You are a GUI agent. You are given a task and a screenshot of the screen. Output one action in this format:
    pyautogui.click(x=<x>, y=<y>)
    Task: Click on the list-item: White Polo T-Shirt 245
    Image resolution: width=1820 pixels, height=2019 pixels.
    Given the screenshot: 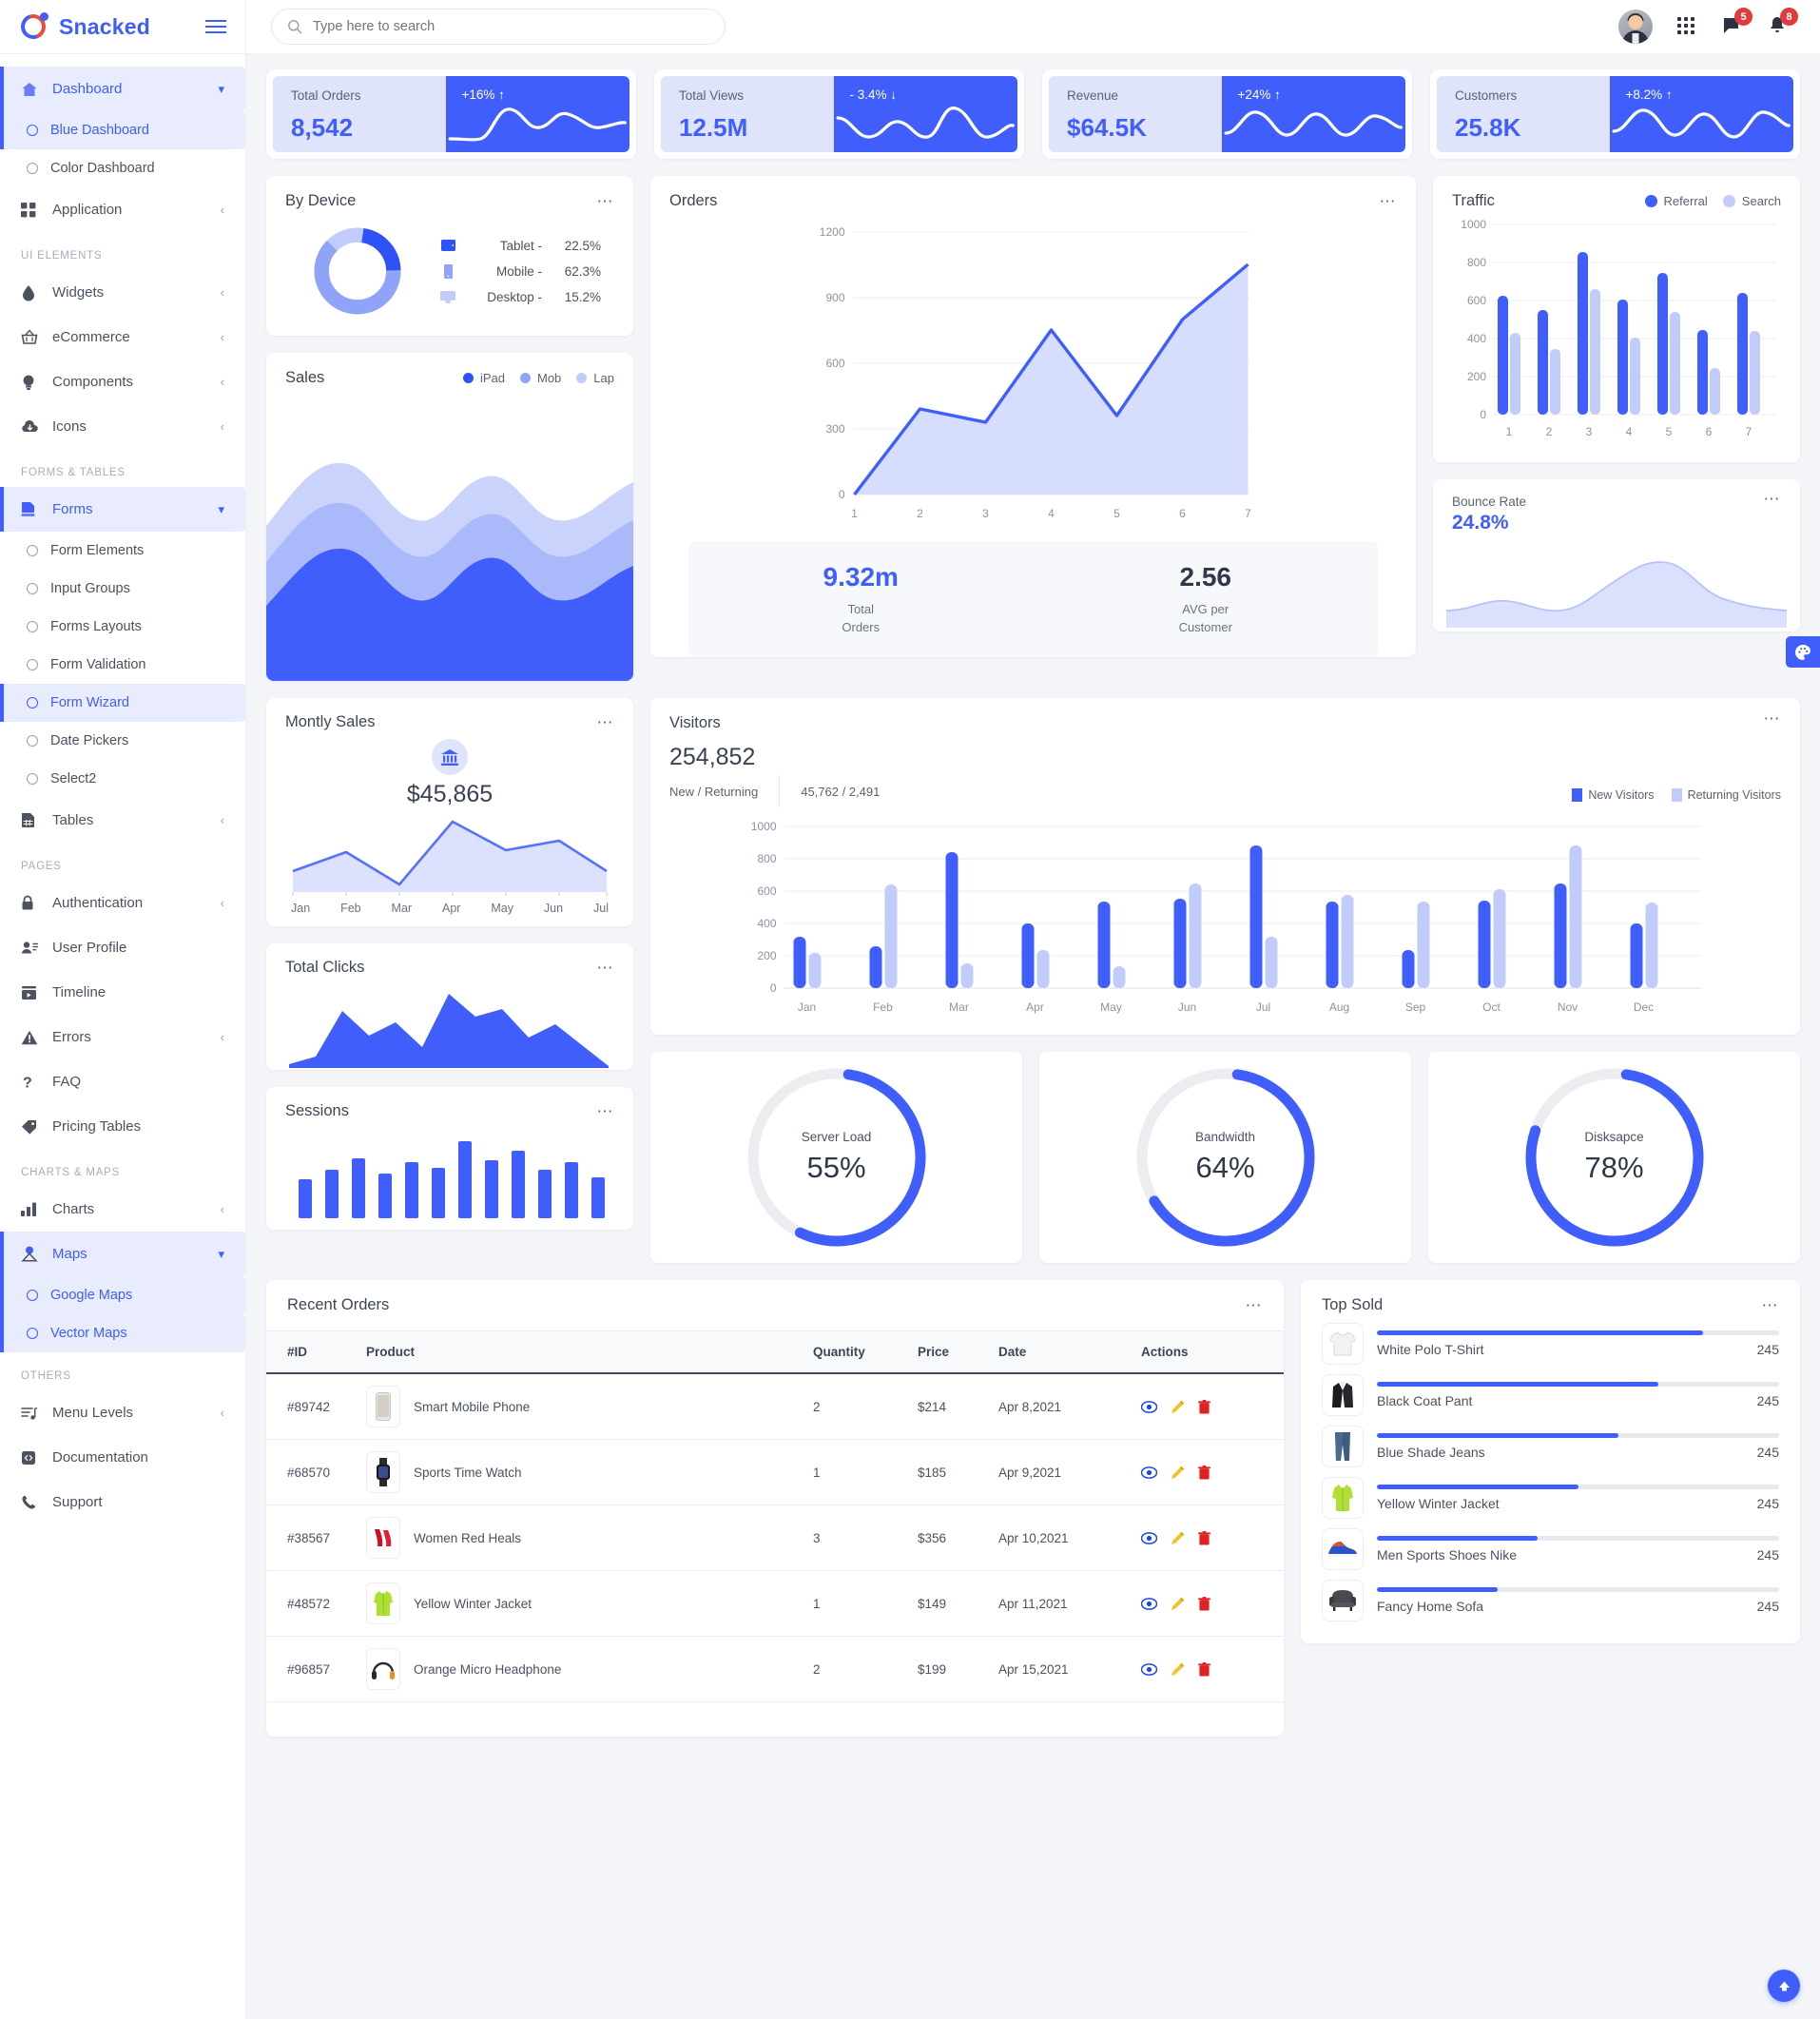 What is the action you would take?
    pyautogui.click(x=1550, y=1343)
    